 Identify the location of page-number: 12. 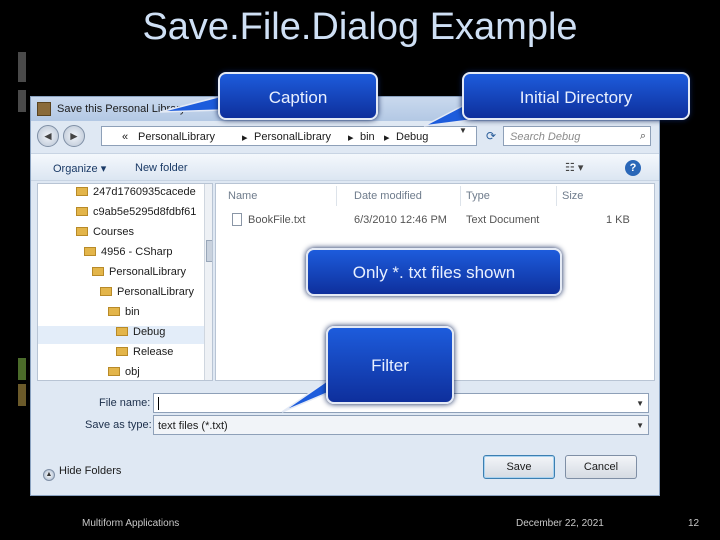
(694, 523).